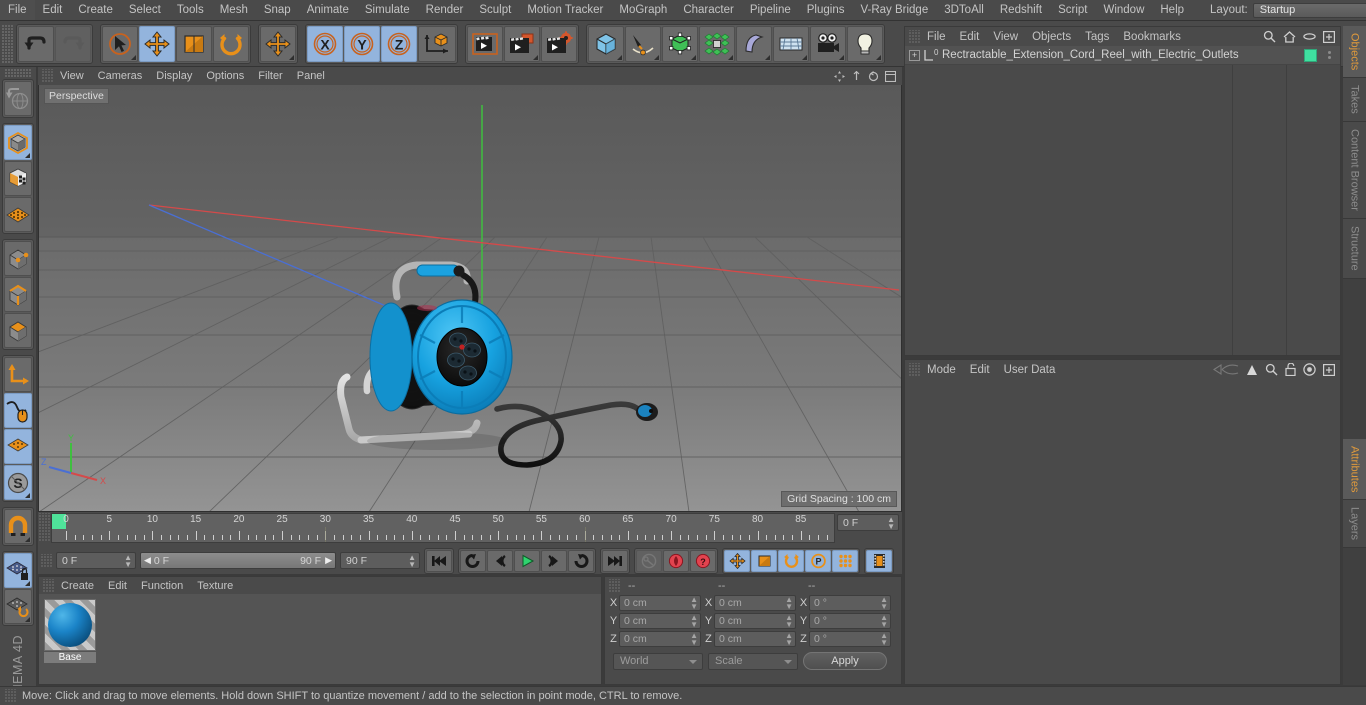  What do you see at coordinates (18, 73) in the screenshot?
I see `left-toolbar-grip` at bounding box center [18, 73].